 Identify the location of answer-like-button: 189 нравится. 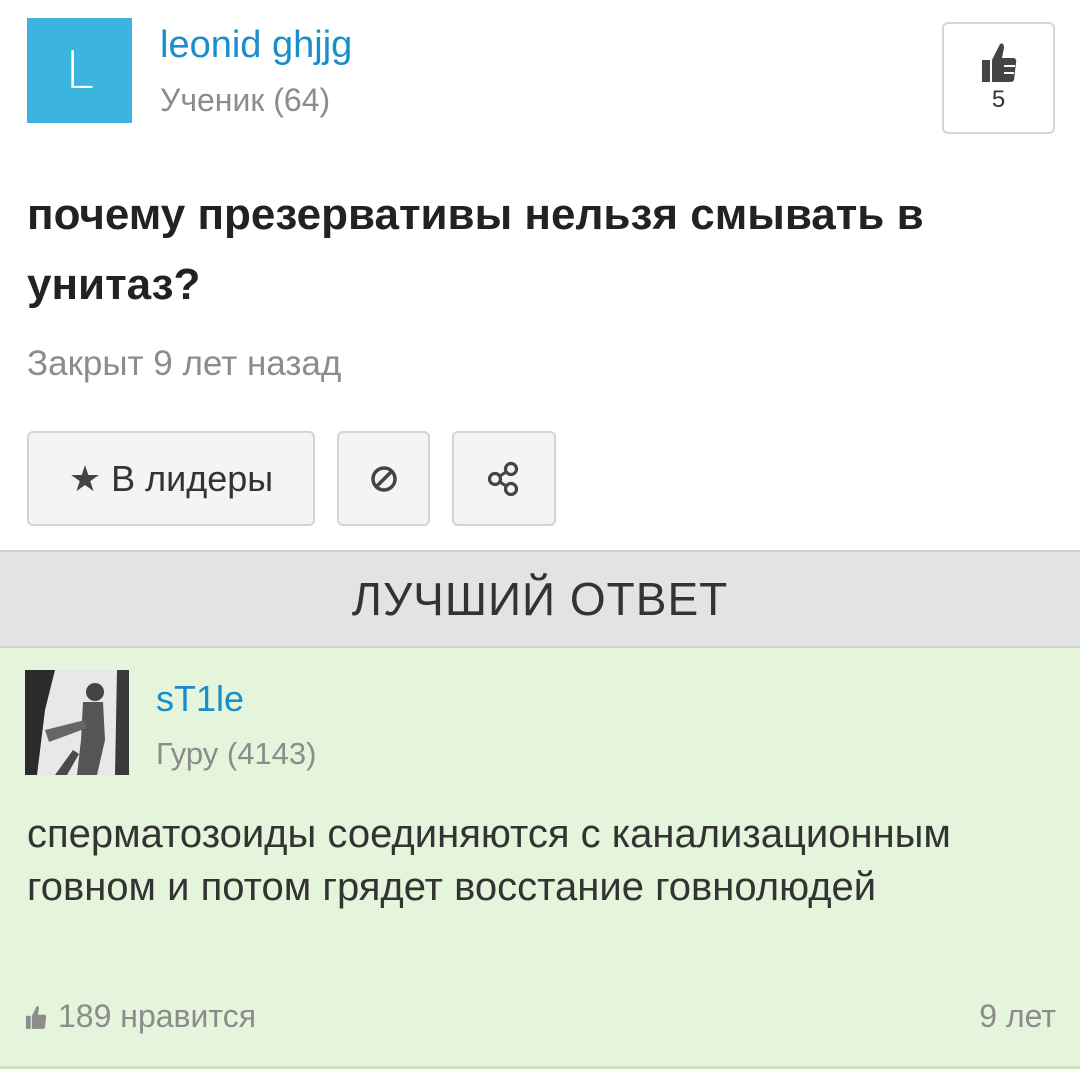
(140, 1016).